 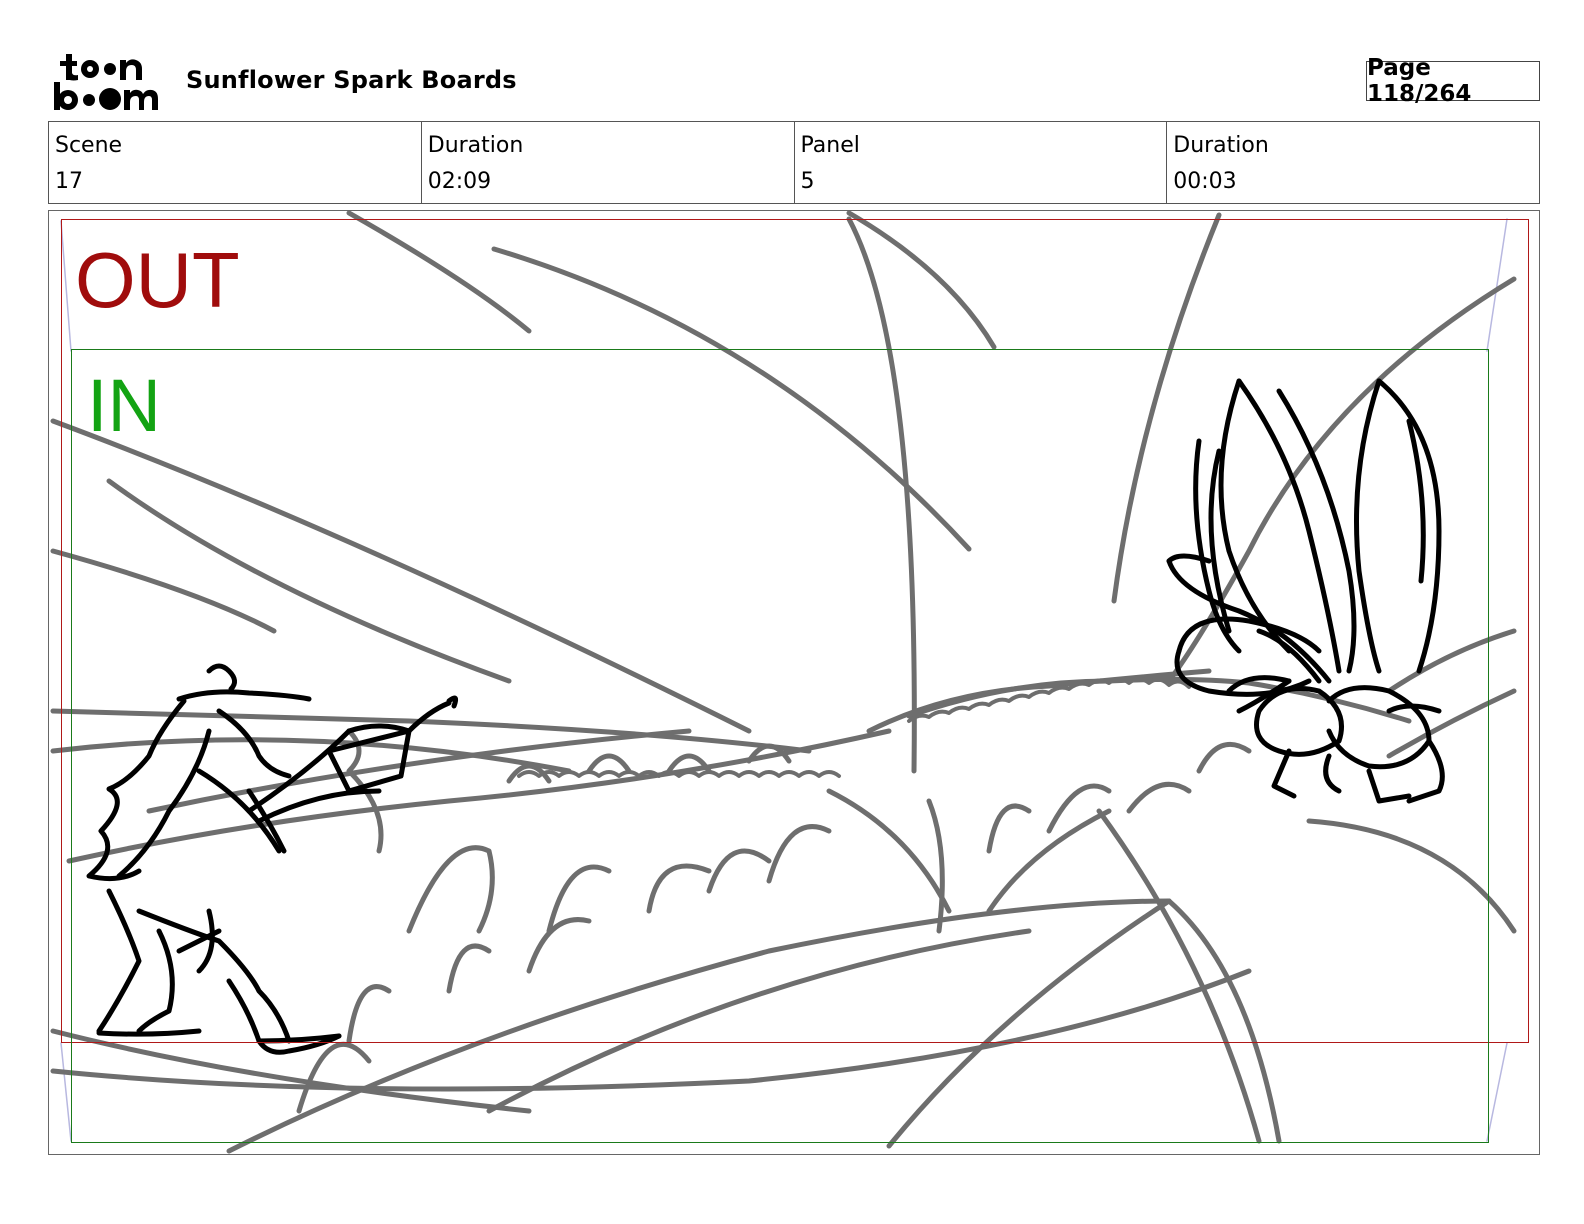 I want to click on project-title: Sunflower Spark Boards, so click(x=351, y=80).